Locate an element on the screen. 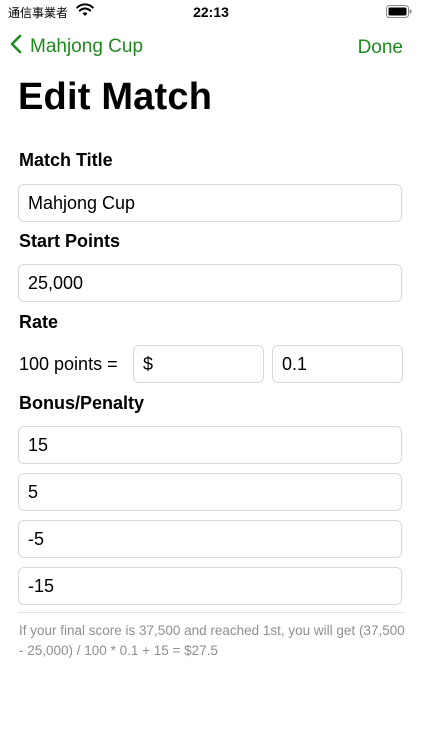 The image size is (422, 750). battery-icon is located at coordinates (399, 13).